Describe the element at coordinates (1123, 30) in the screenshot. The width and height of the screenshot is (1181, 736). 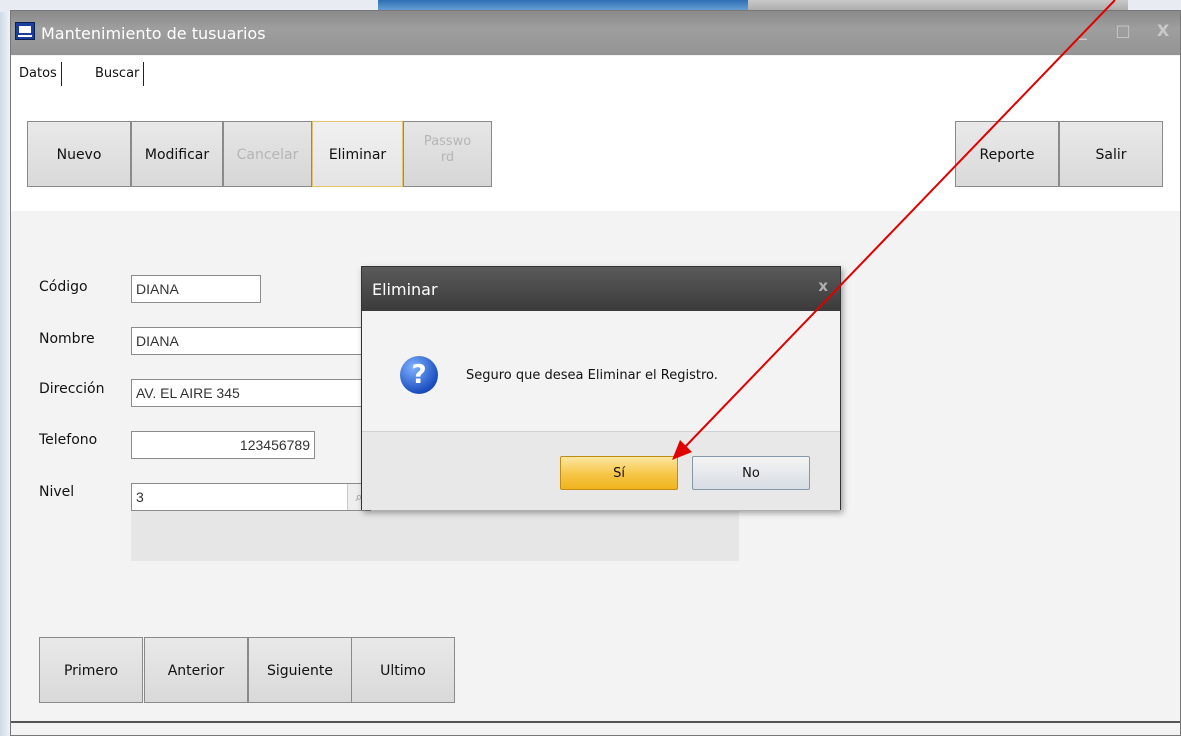
I see `maximize-icon: □` at that location.